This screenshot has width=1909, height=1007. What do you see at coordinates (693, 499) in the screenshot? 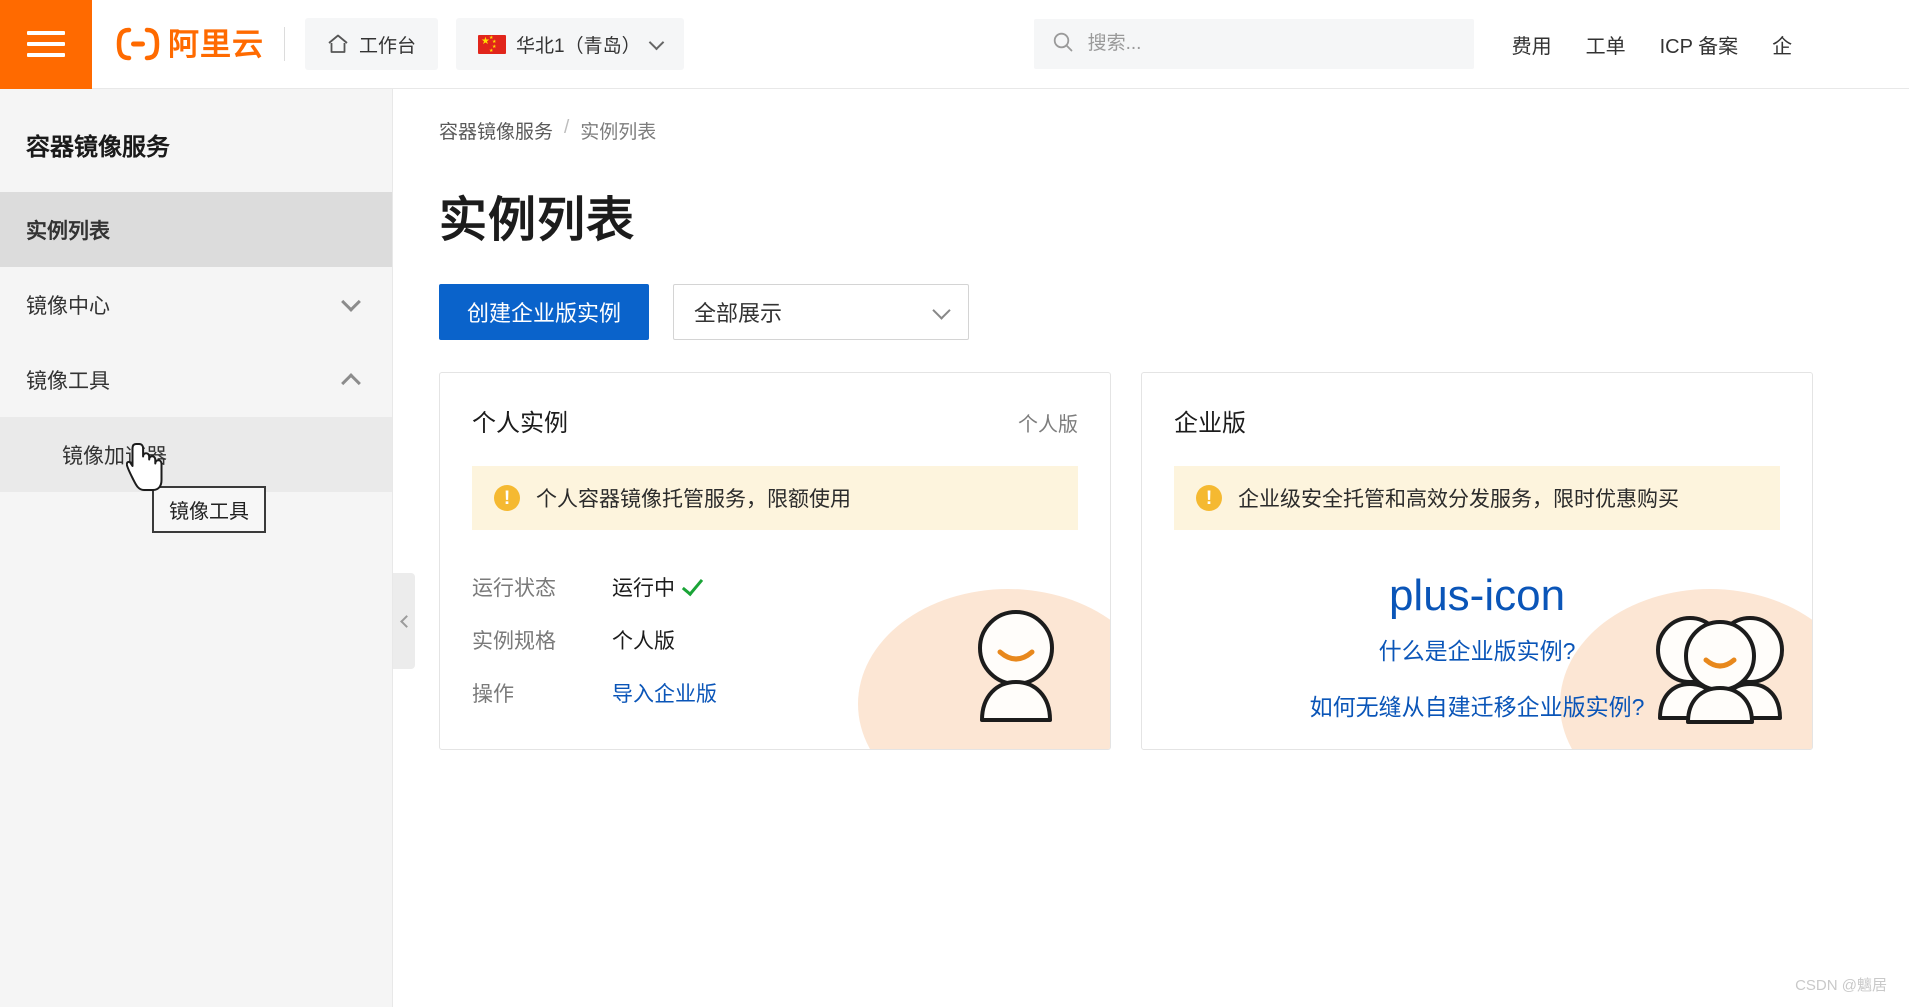
I see `card-notice-text: 个人容器镜像托管服务，限额使用` at bounding box center [693, 499].